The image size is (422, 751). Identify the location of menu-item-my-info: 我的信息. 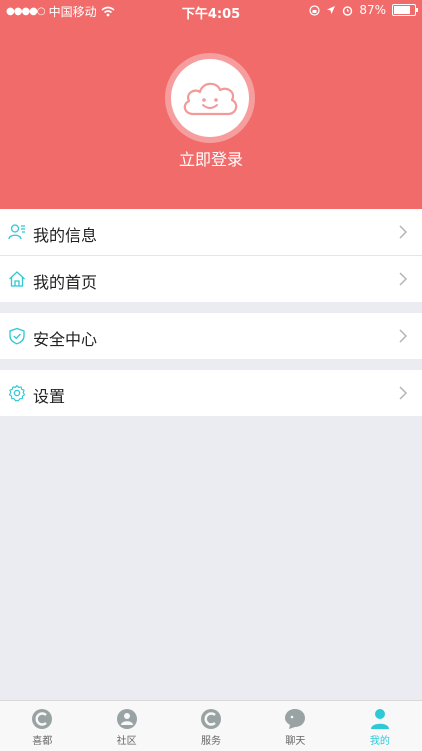
(211, 232).